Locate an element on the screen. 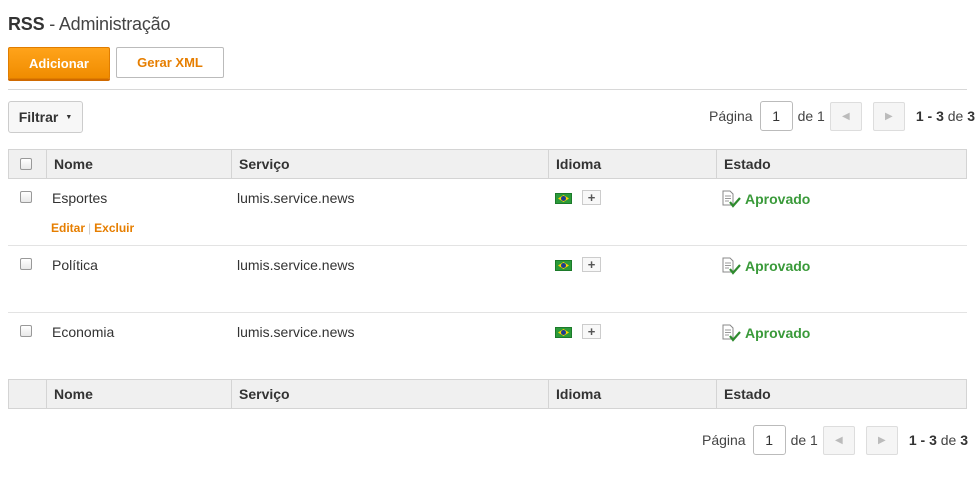  generate-xml-button: Gerar XML is located at coordinates (170, 62).